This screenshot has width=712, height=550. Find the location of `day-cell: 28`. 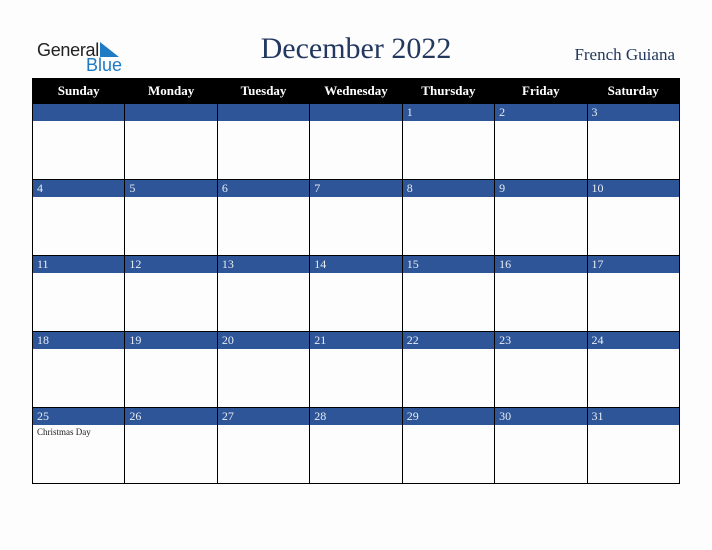

day-cell: 28 is located at coordinates (356, 445).